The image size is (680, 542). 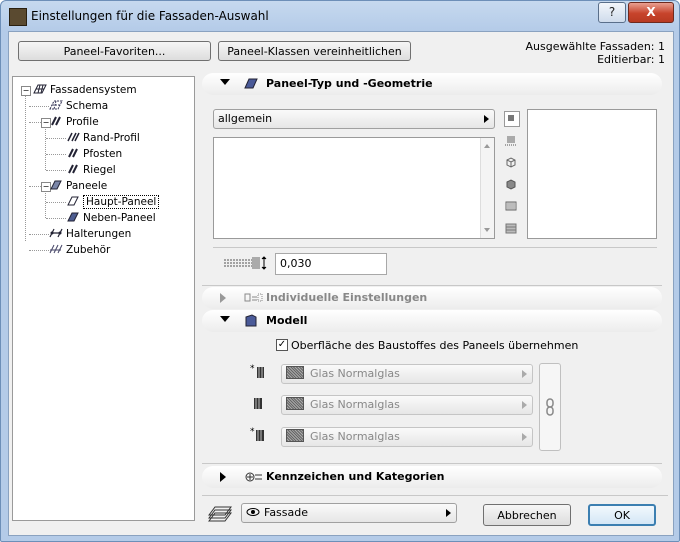 What do you see at coordinates (56, 121) in the screenshot?
I see `profile-icon` at bounding box center [56, 121].